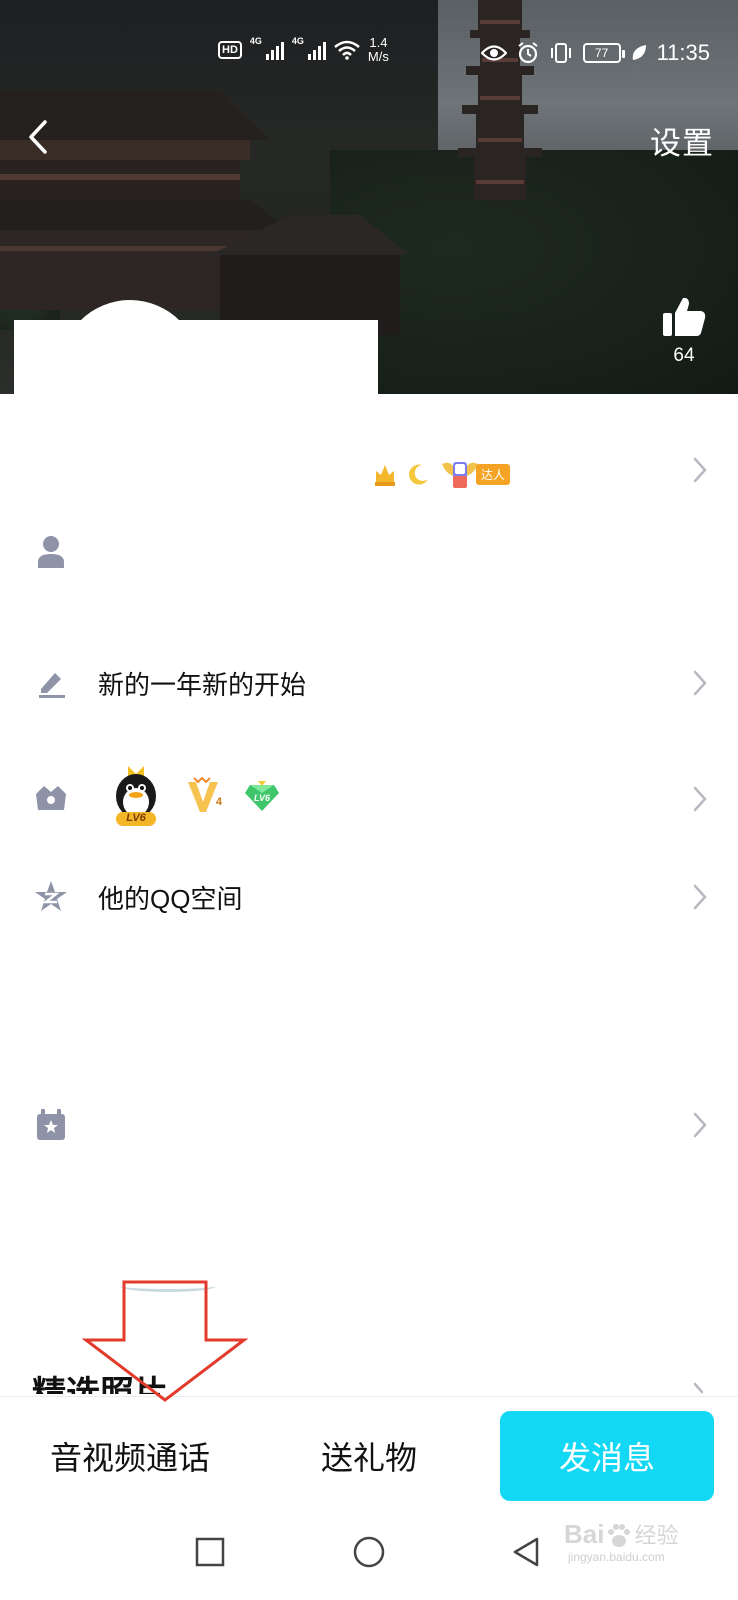 The image size is (738, 1600). Describe the element at coordinates (527, 53) in the screenshot. I see `alarm-icon` at that location.